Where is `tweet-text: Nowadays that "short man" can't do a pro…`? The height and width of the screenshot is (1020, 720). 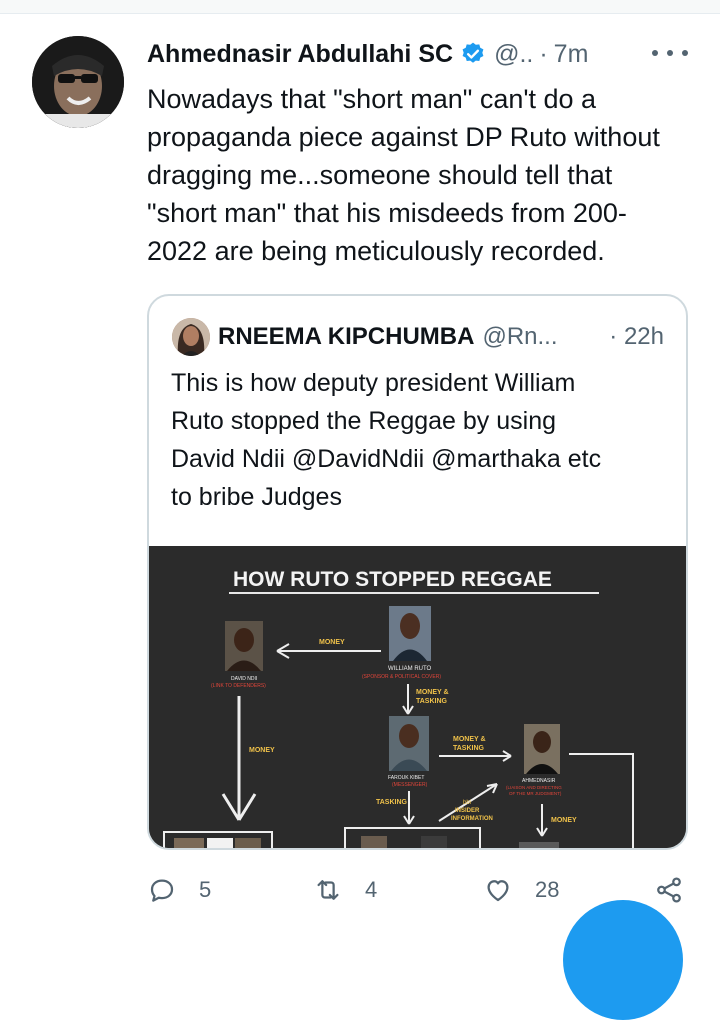 tweet-text: Nowadays that "short man" can't do a pro… is located at coordinates (403, 175).